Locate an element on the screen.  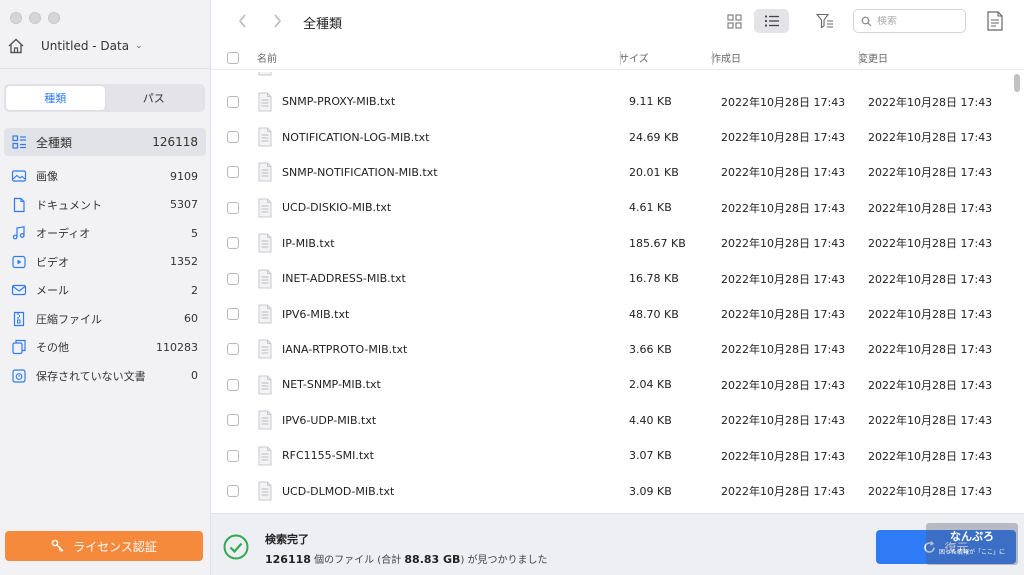
category-audio: オーディオ 5 is located at coordinates (105, 233).